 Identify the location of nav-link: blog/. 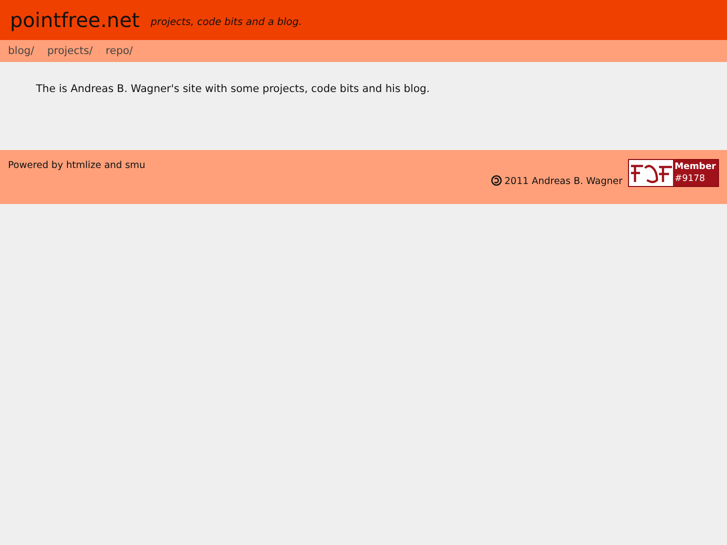
(21, 51).